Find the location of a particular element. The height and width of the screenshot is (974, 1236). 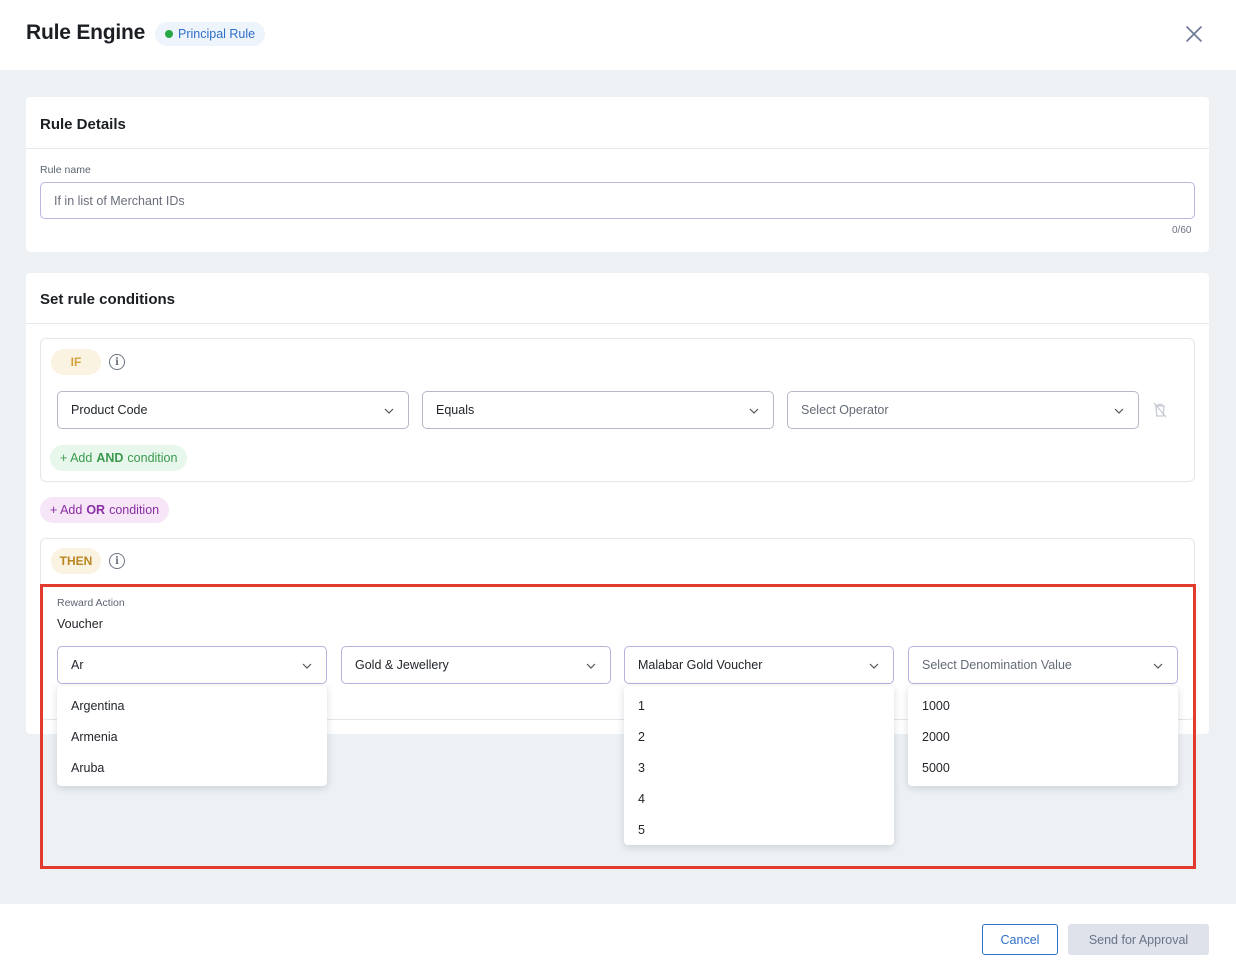

denomination-select: Select Denomination Value is located at coordinates (1043, 665).